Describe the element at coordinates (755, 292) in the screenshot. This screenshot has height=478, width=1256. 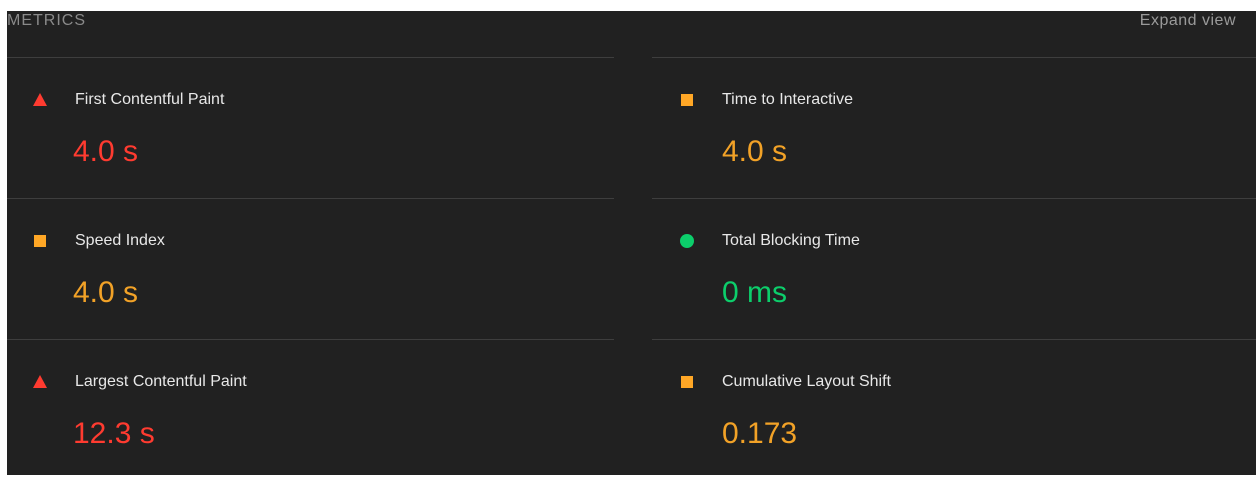
I see `metric-value: 0 ms` at that location.